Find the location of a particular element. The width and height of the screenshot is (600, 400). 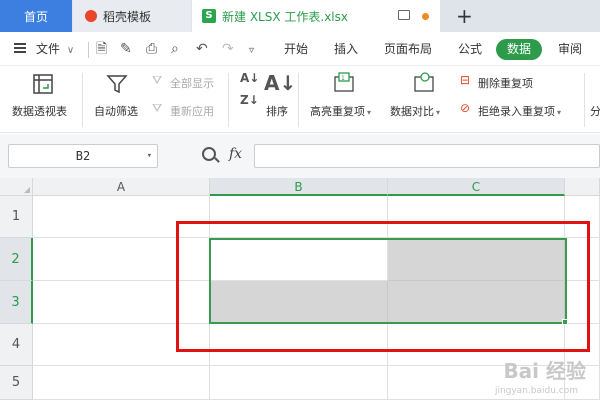

row-header-1: 1 is located at coordinates (16, 217).